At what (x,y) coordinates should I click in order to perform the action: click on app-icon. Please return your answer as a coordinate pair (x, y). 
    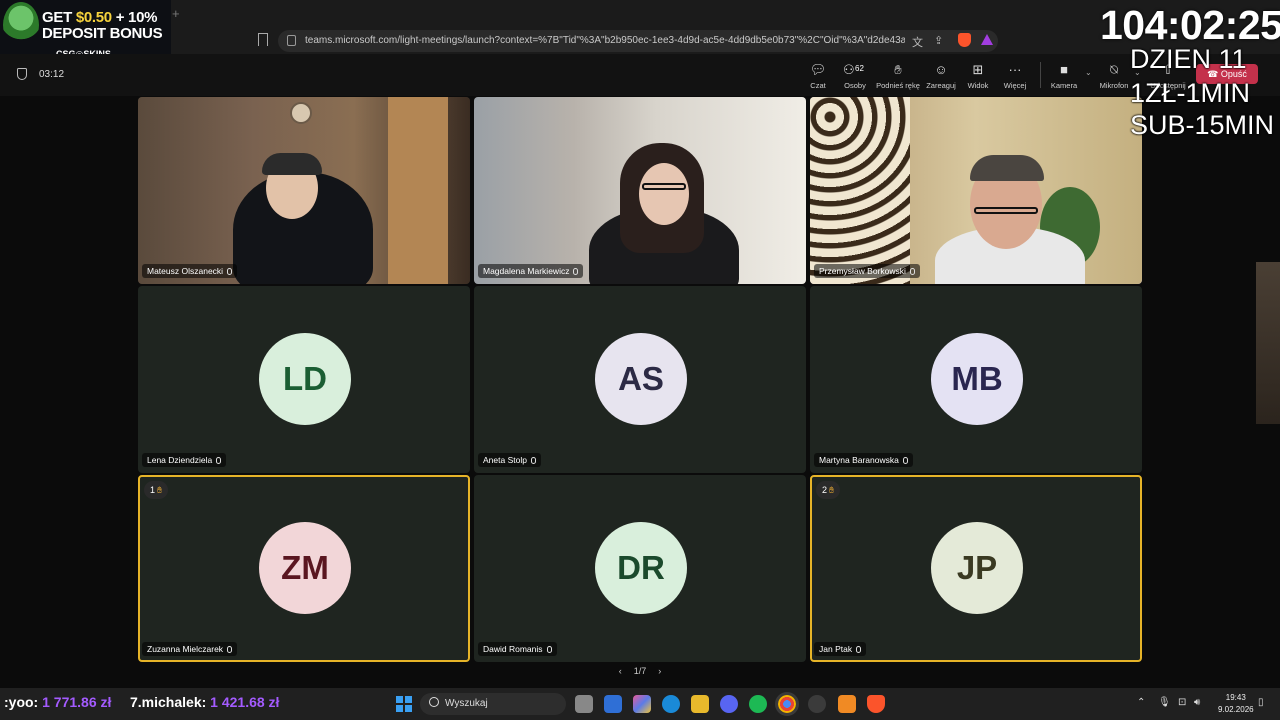
    Looking at the image, I should click on (847, 704).